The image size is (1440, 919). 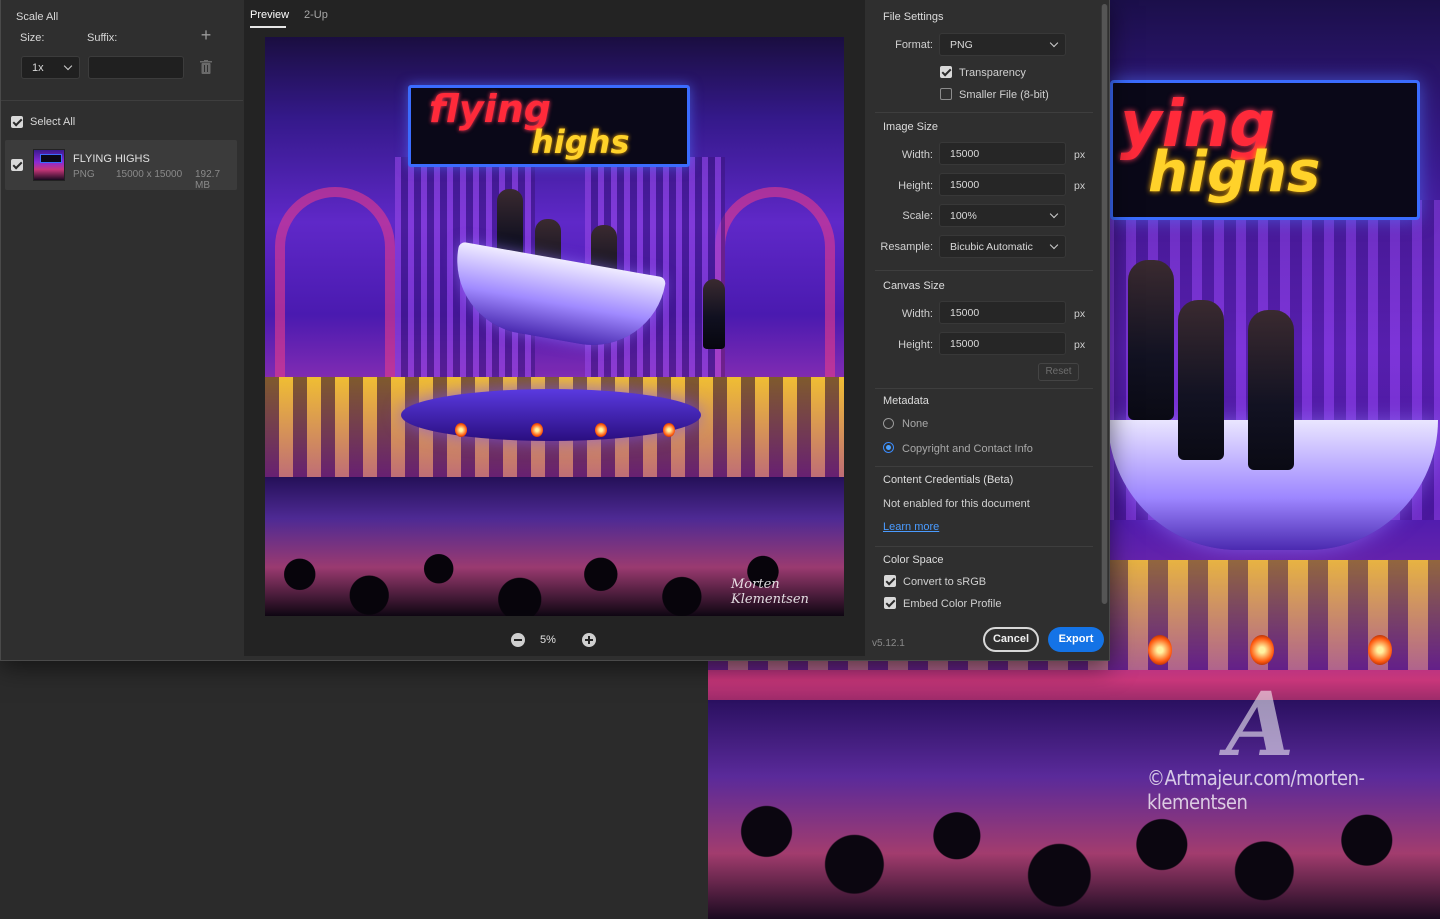 I want to click on image-width-unit: px, so click(x=1080, y=155).